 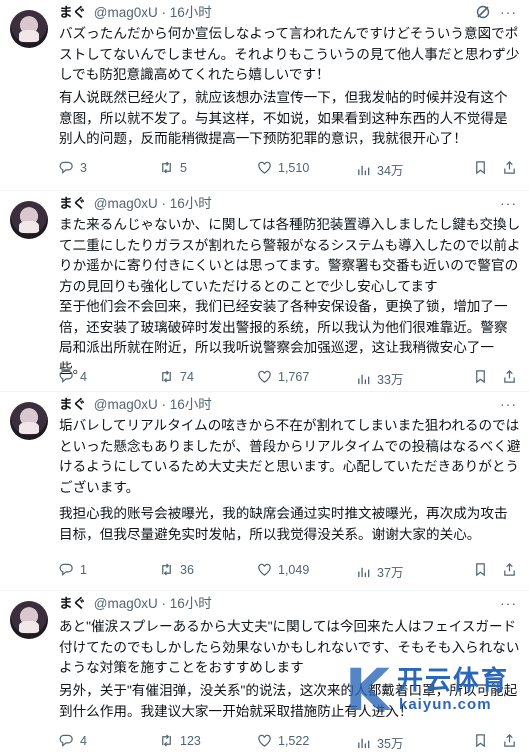 I want to click on like-count: 1,510, so click(x=294, y=167).